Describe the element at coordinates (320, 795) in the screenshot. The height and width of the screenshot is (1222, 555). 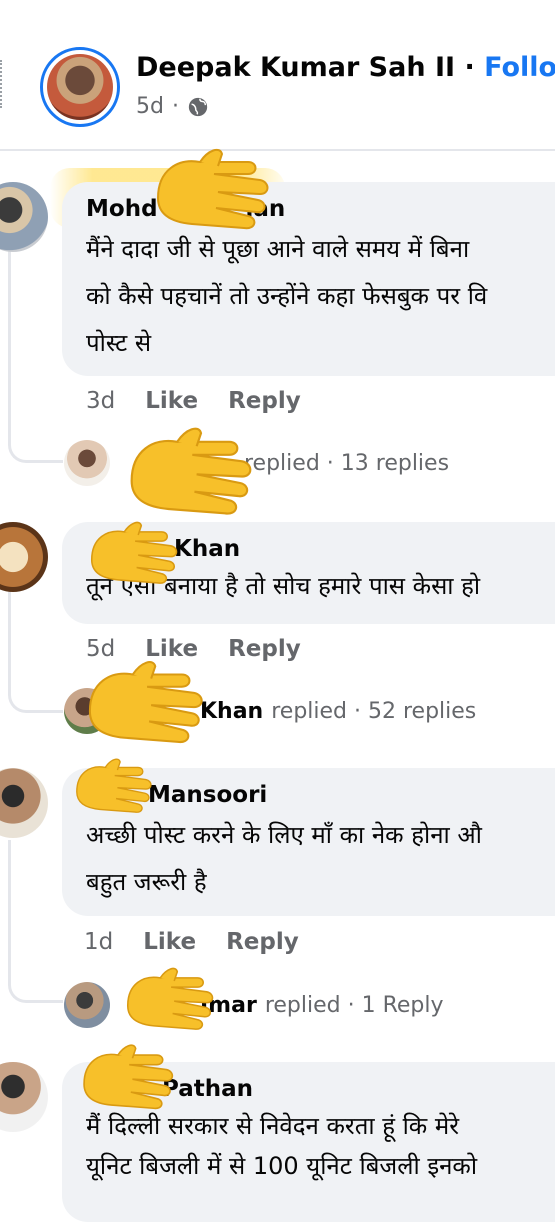
I see `comment-author: Mansoori` at that location.